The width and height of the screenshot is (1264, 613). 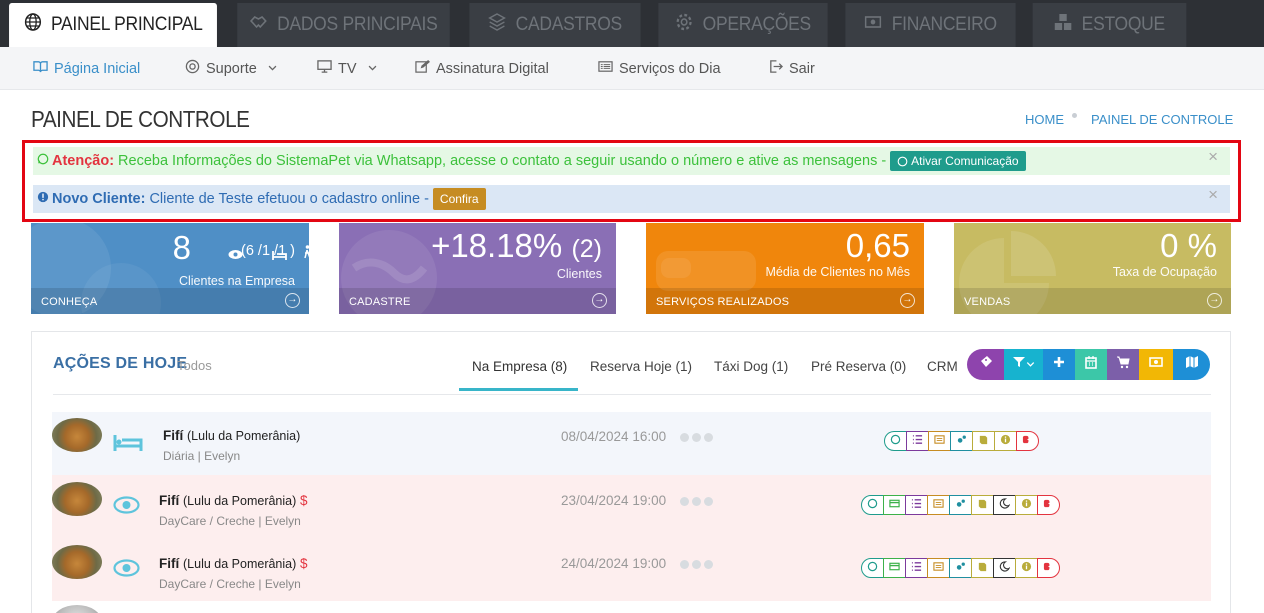 I want to click on credit-card-icon, so click(x=894, y=568).